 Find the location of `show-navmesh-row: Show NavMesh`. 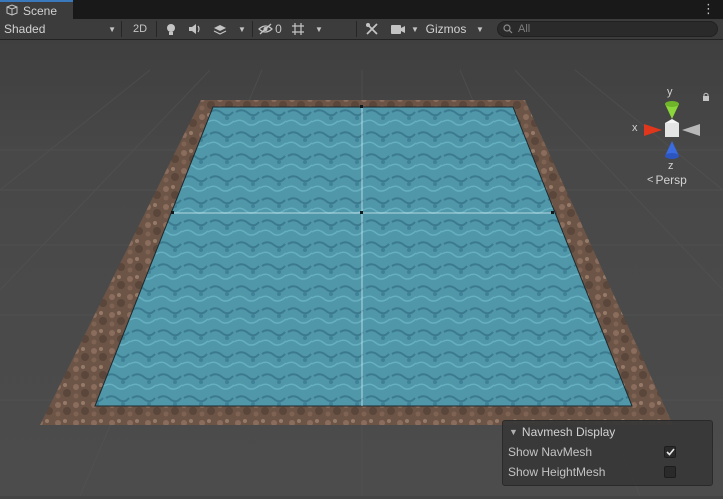

show-navmesh-row: Show NavMesh is located at coordinates (608, 452).